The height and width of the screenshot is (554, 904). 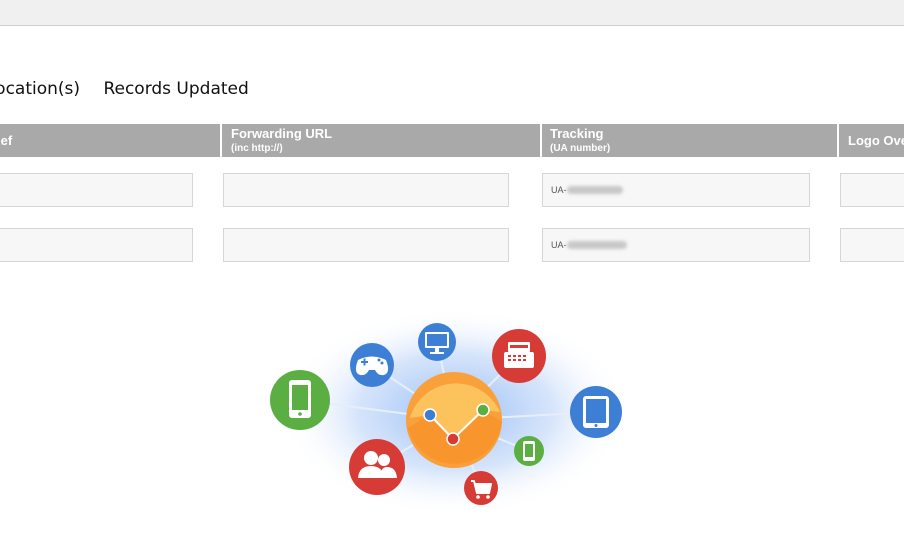 What do you see at coordinates (690, 140) in the screenshot?
I see `column-header-tracking: Tracking (UA number)` at bounding box center [690, 140].